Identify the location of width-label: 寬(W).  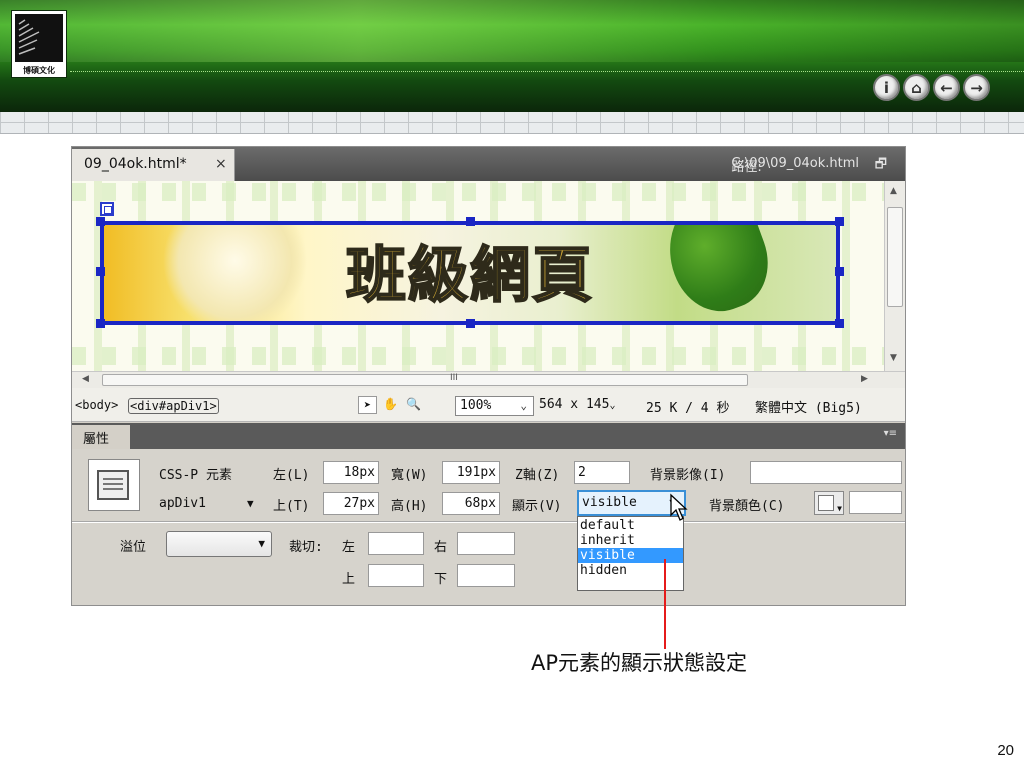
(409, 475).